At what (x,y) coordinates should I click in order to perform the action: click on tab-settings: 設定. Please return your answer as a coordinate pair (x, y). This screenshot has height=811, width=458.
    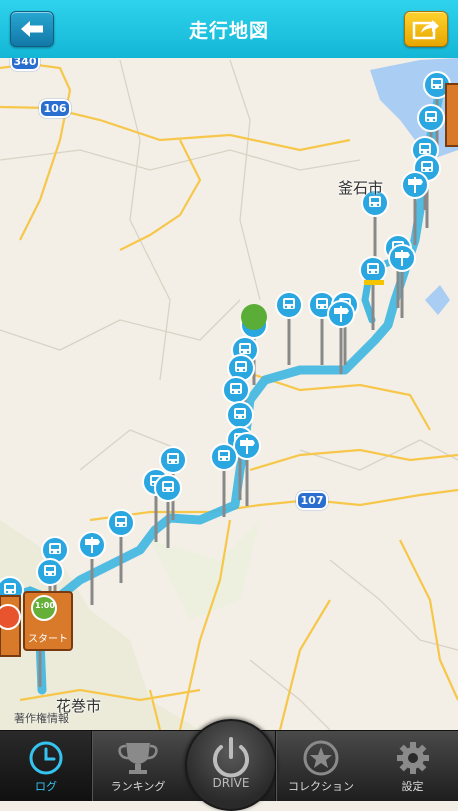
    Looking at the image, I should click on (412, 766).